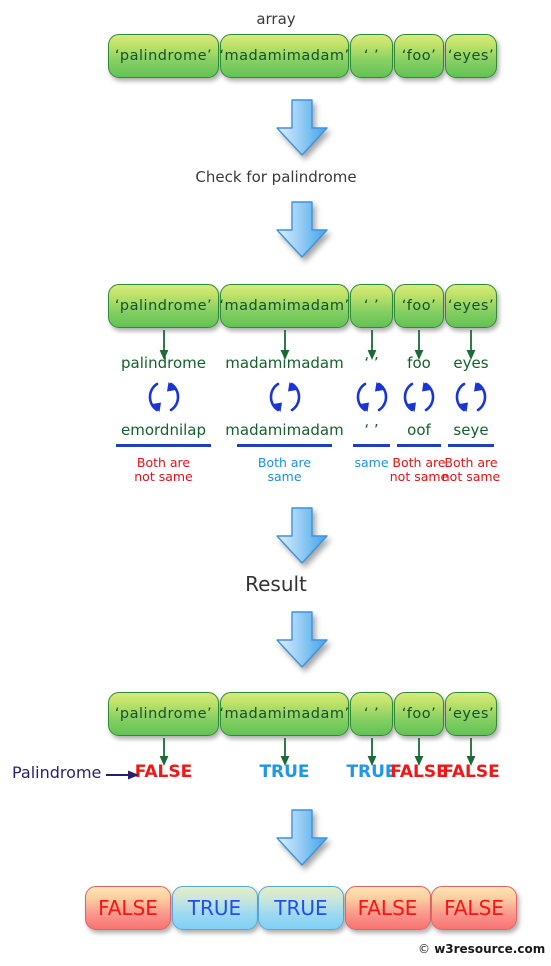  I want to click on result-value-4: FALSE, so click(471, 772).